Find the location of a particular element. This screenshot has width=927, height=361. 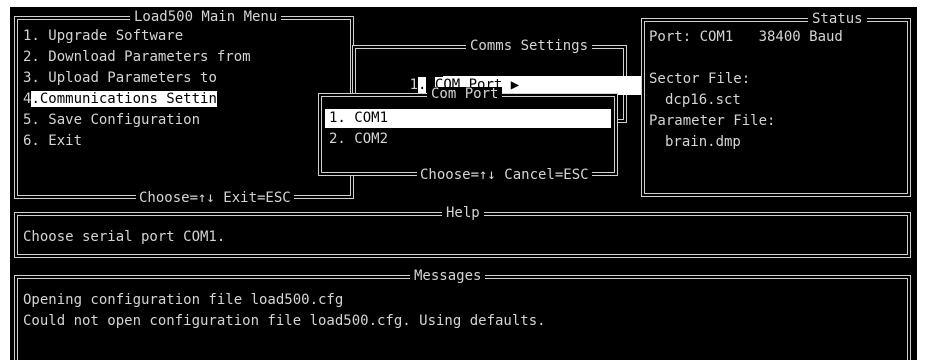

help-title: Help is located at coordinates (463, 213).